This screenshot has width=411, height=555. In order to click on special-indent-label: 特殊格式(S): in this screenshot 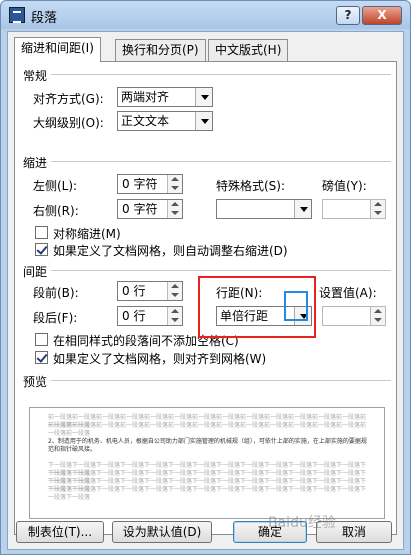, I will do `click(251, 186)`.